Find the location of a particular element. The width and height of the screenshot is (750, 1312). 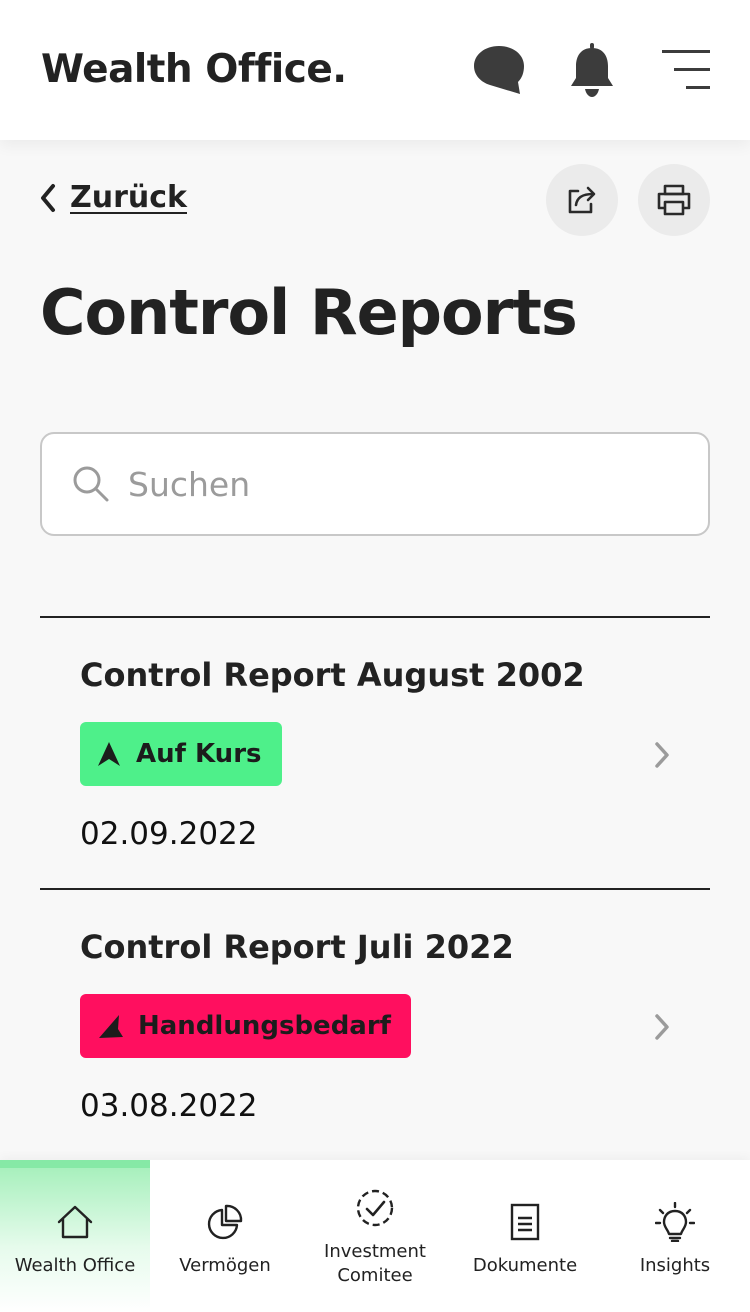

share-icon is located at coordinates (582, 200).